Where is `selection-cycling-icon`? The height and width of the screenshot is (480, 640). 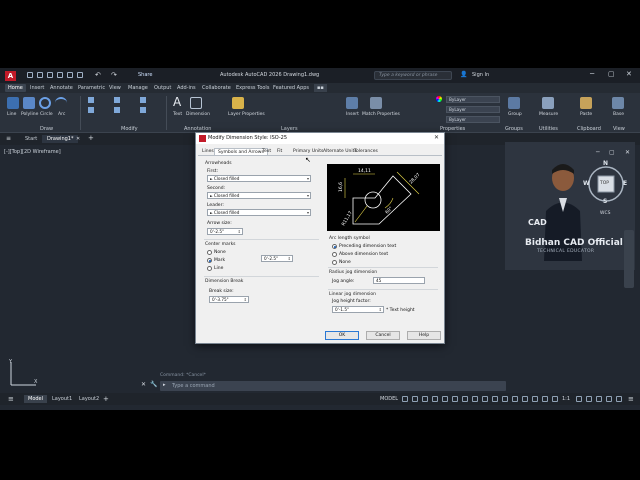
selection-cycling-icon is located at coordinates (495, 399).